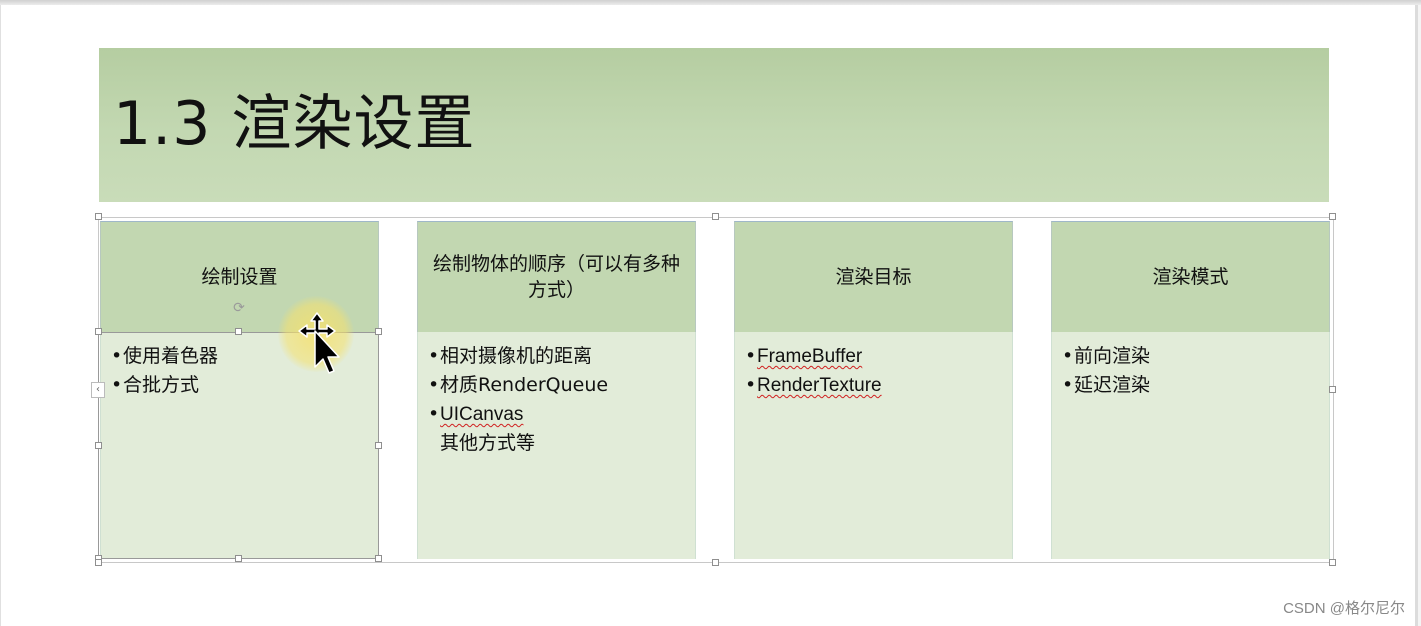 Image resolution: width=1421 pixels, height=626 pixels. What do you see at coordinates (1195, 356) in the screenshot?
I see `list-item: 前向渲染` at bounding box center [1195, 356].